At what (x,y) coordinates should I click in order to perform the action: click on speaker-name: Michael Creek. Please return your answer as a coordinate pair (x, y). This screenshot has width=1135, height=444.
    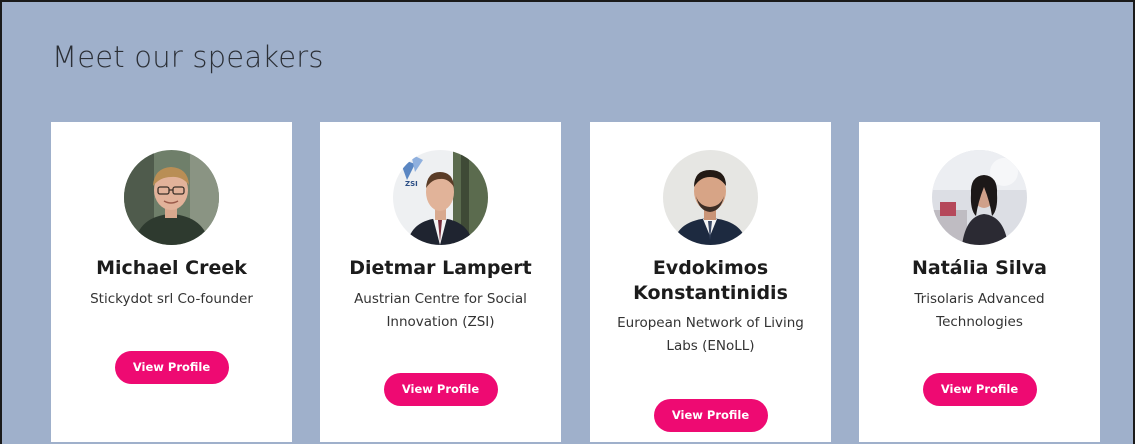
    Looking at the image, I should click on (171, 268).